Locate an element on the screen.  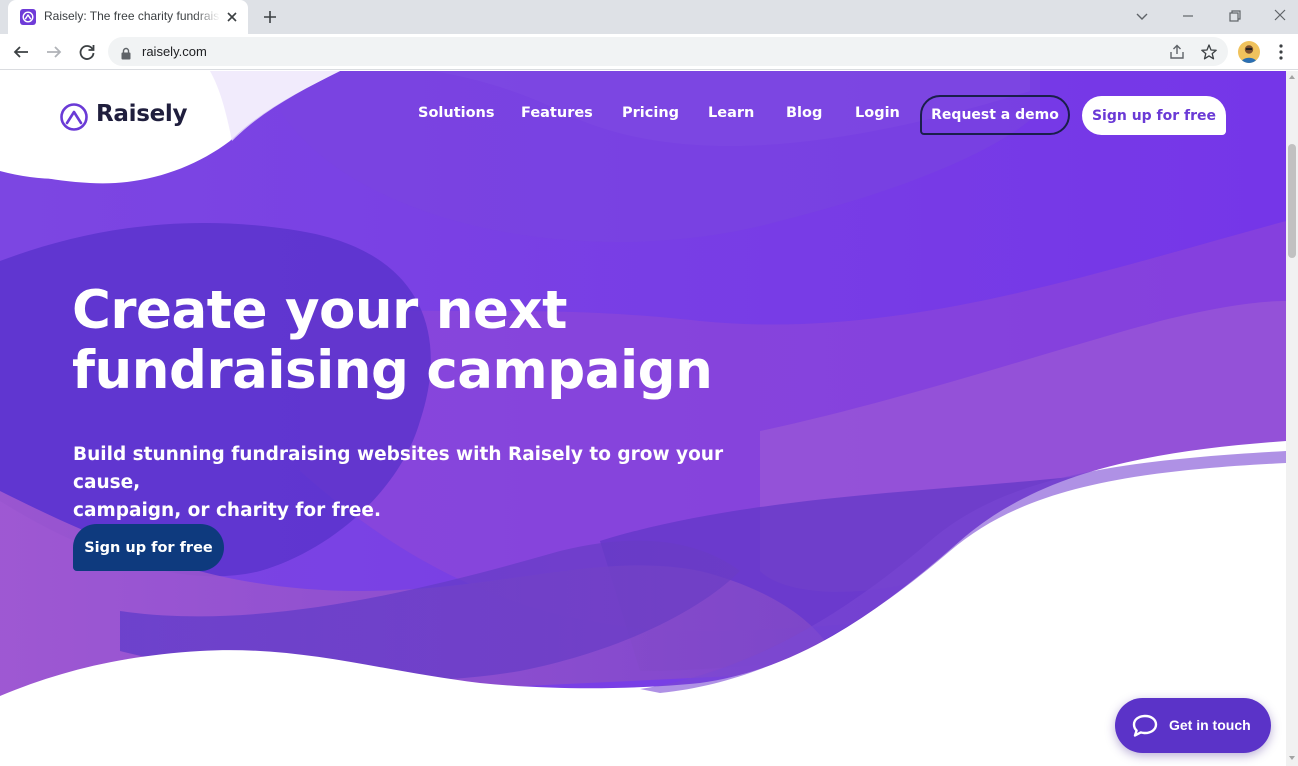
scroll-thumb is located at coordinates (1292, 201).